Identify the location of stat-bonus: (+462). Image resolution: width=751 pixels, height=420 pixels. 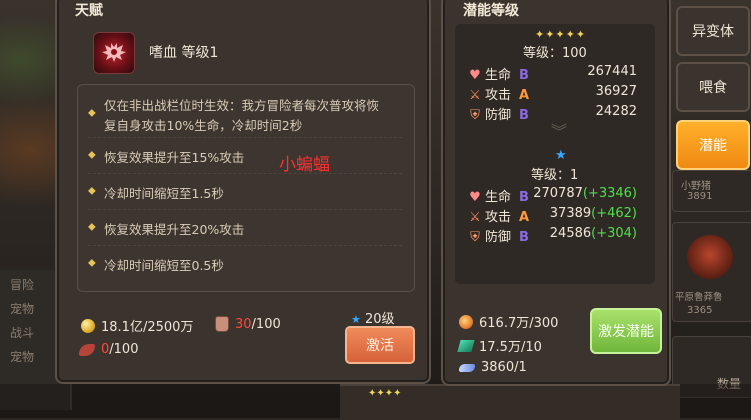
(614, 213).